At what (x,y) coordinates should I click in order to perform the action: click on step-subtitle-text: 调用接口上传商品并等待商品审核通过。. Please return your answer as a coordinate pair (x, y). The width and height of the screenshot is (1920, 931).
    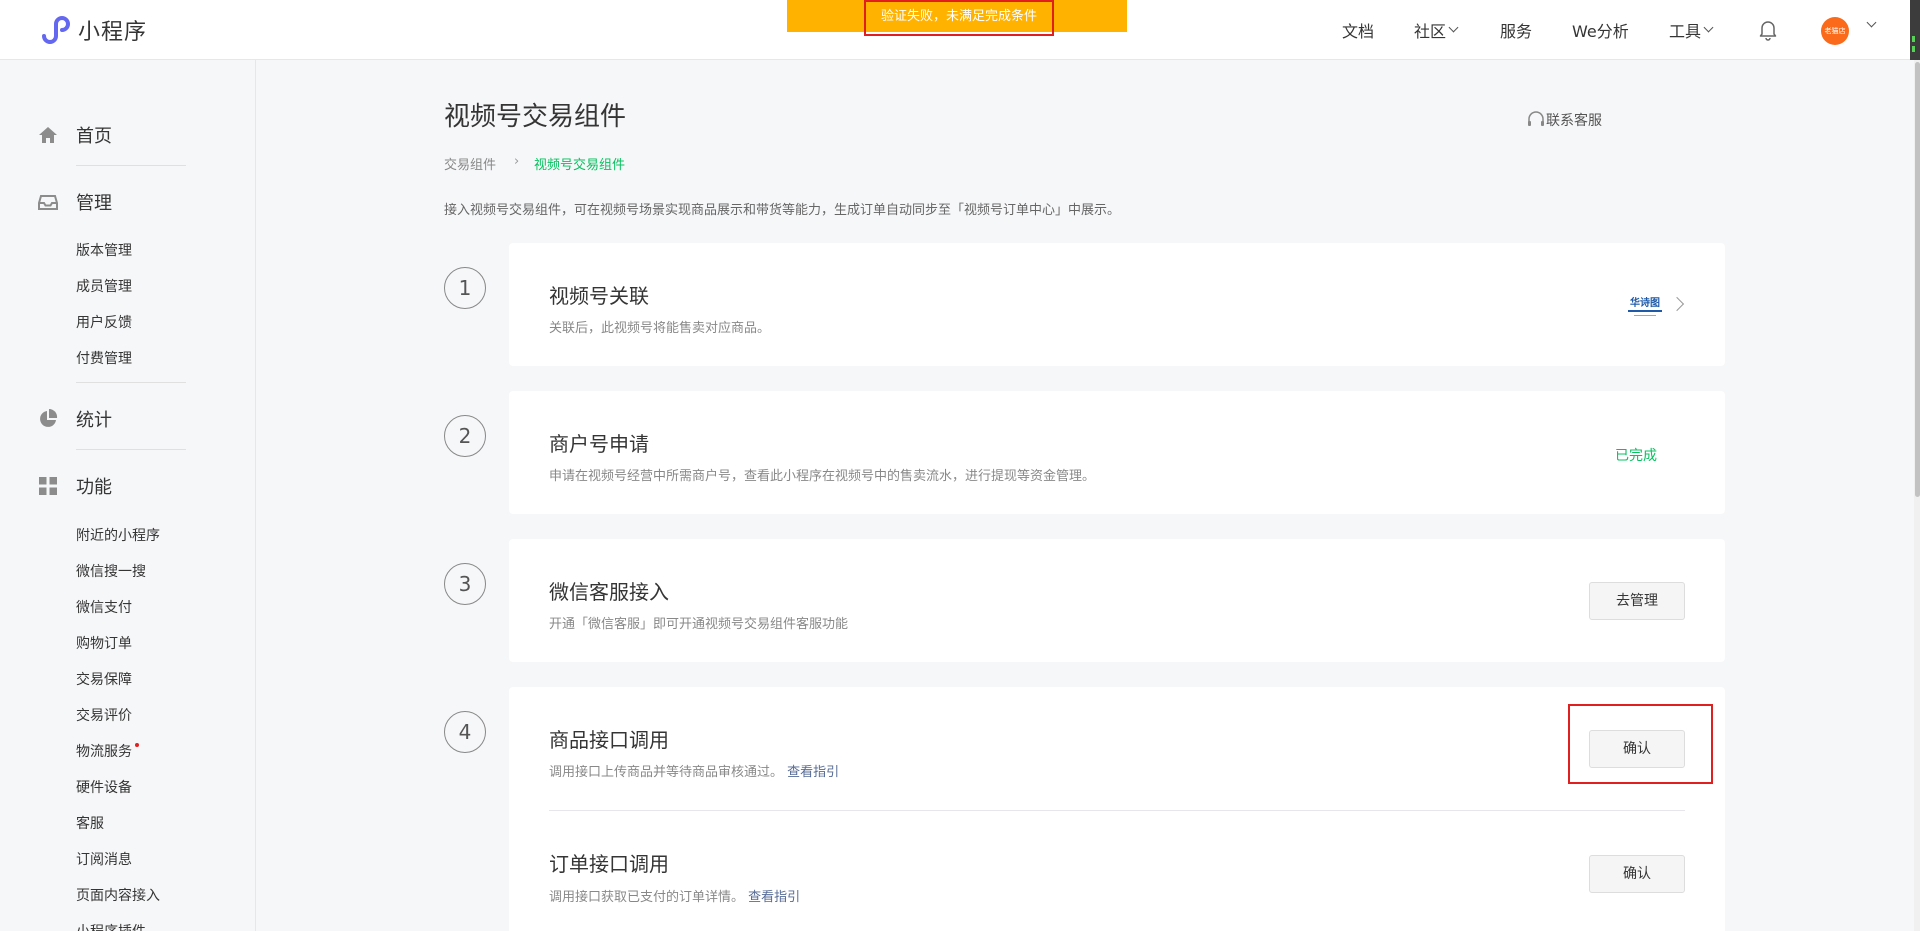
    Looking at the image, I should click on (666, 772).